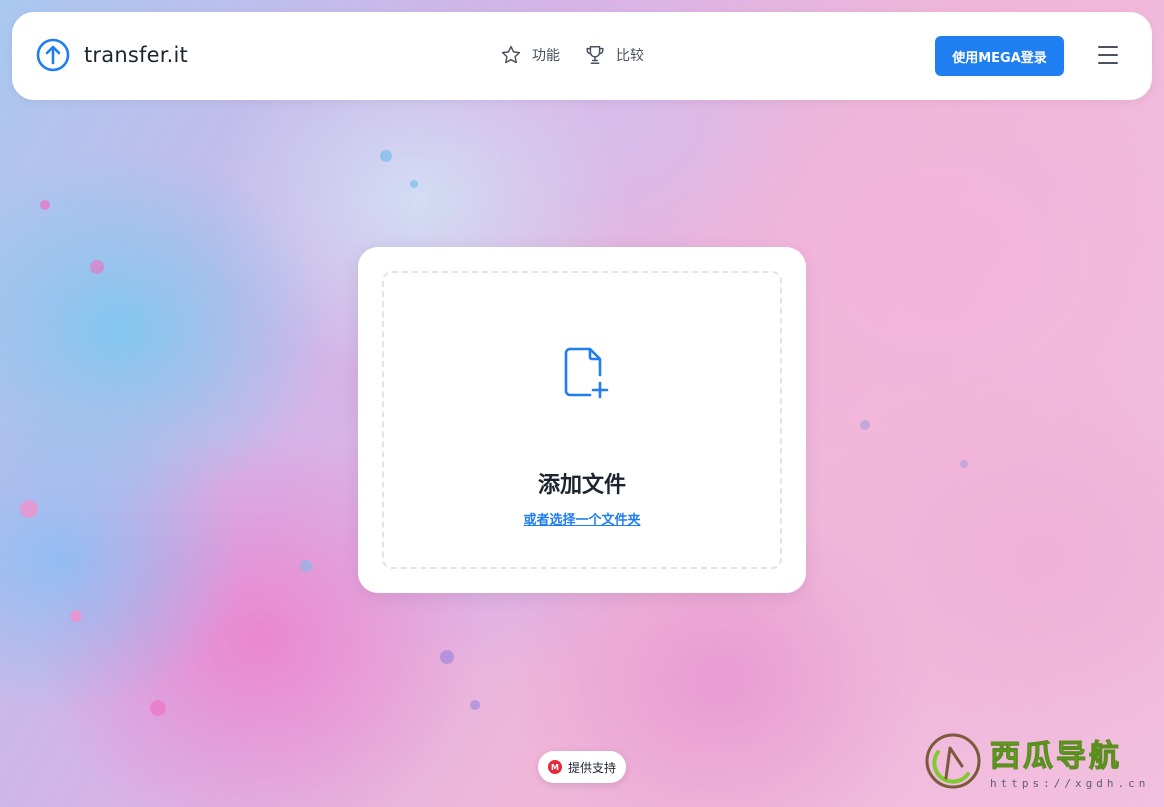 The image size is (1164, 807). I want to click on nav-features: 功能, so click(530, 55).